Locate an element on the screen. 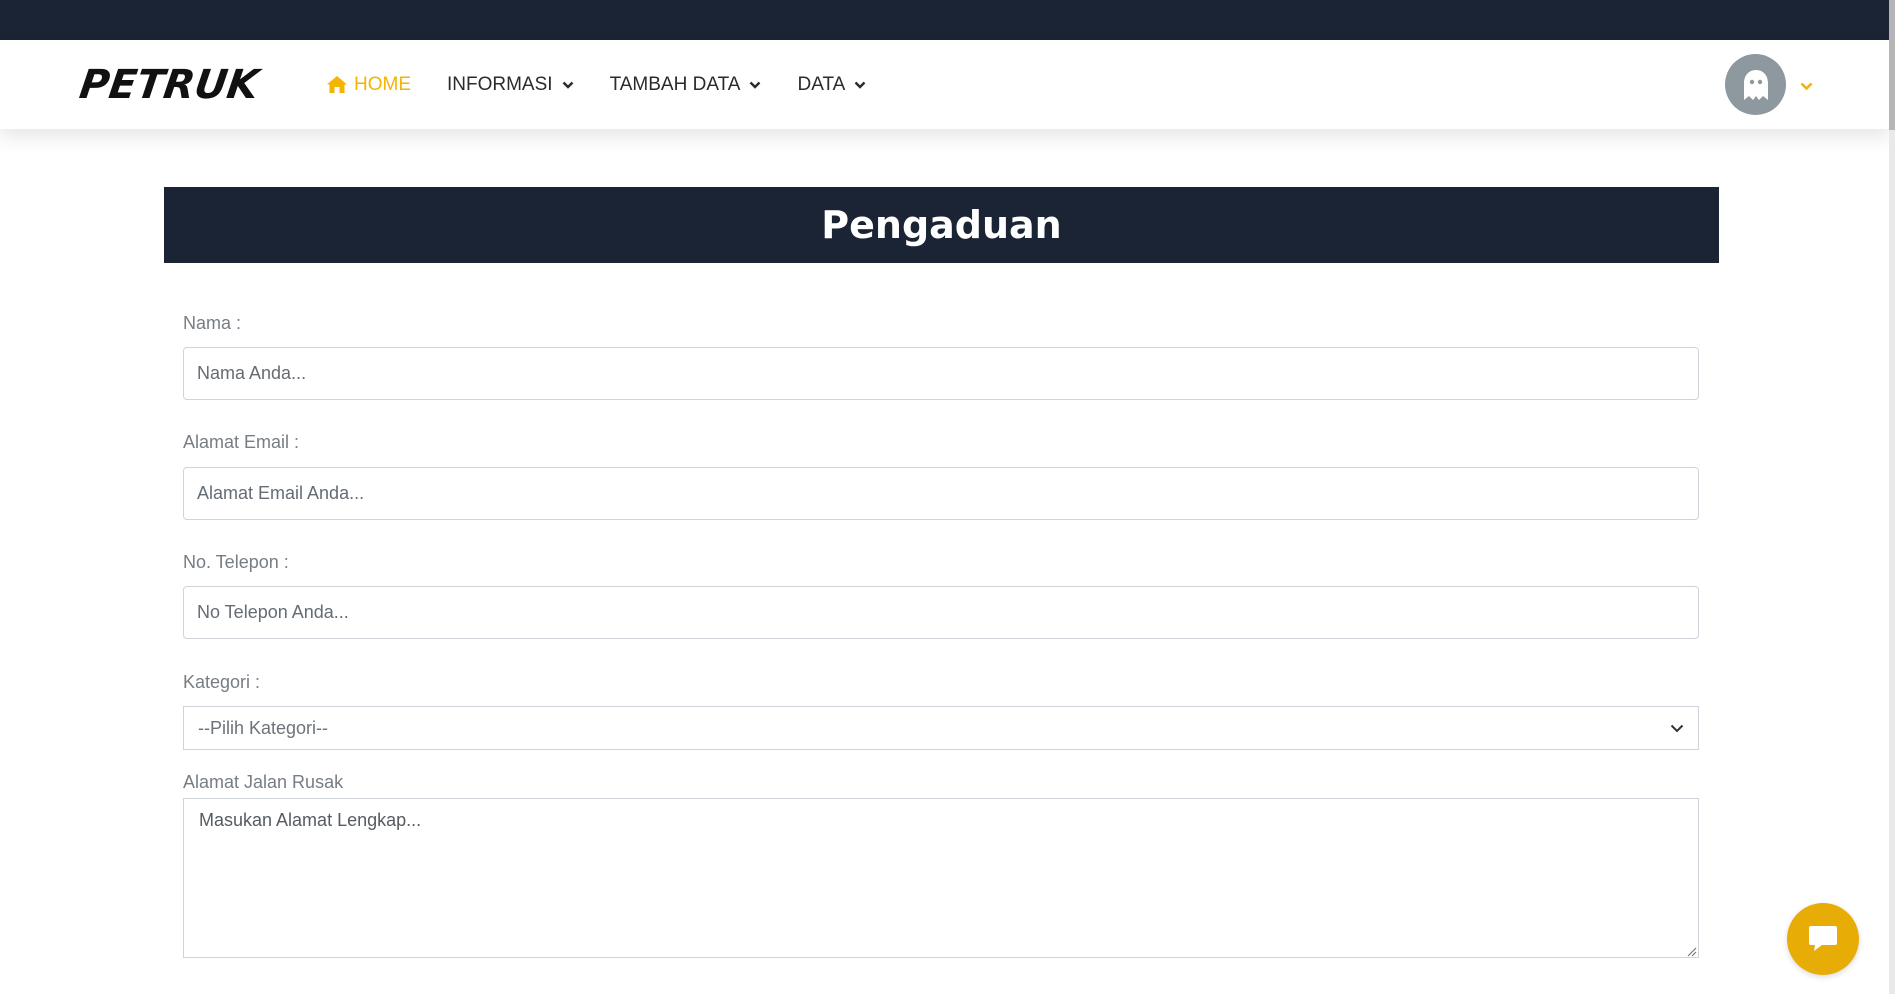 The image size is (1895, 994). chat-icon is located at coordinates (1823, 938).